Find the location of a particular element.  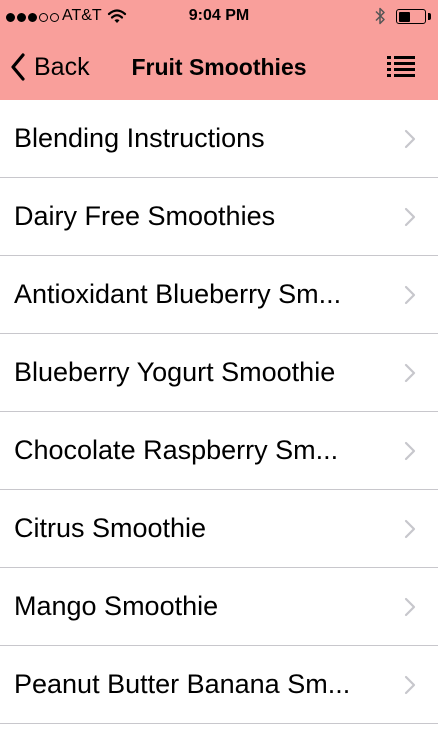

status-bar: AT&T 9:04 PM is located at coordinates (219, 17).